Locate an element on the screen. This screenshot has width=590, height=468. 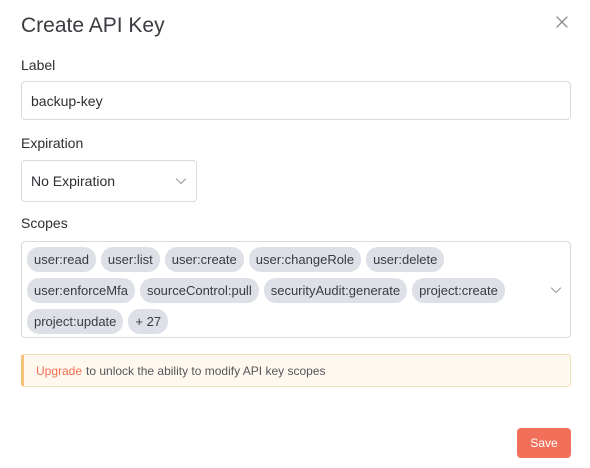
scope-tag: user:create is located at coordinates (204, 259).